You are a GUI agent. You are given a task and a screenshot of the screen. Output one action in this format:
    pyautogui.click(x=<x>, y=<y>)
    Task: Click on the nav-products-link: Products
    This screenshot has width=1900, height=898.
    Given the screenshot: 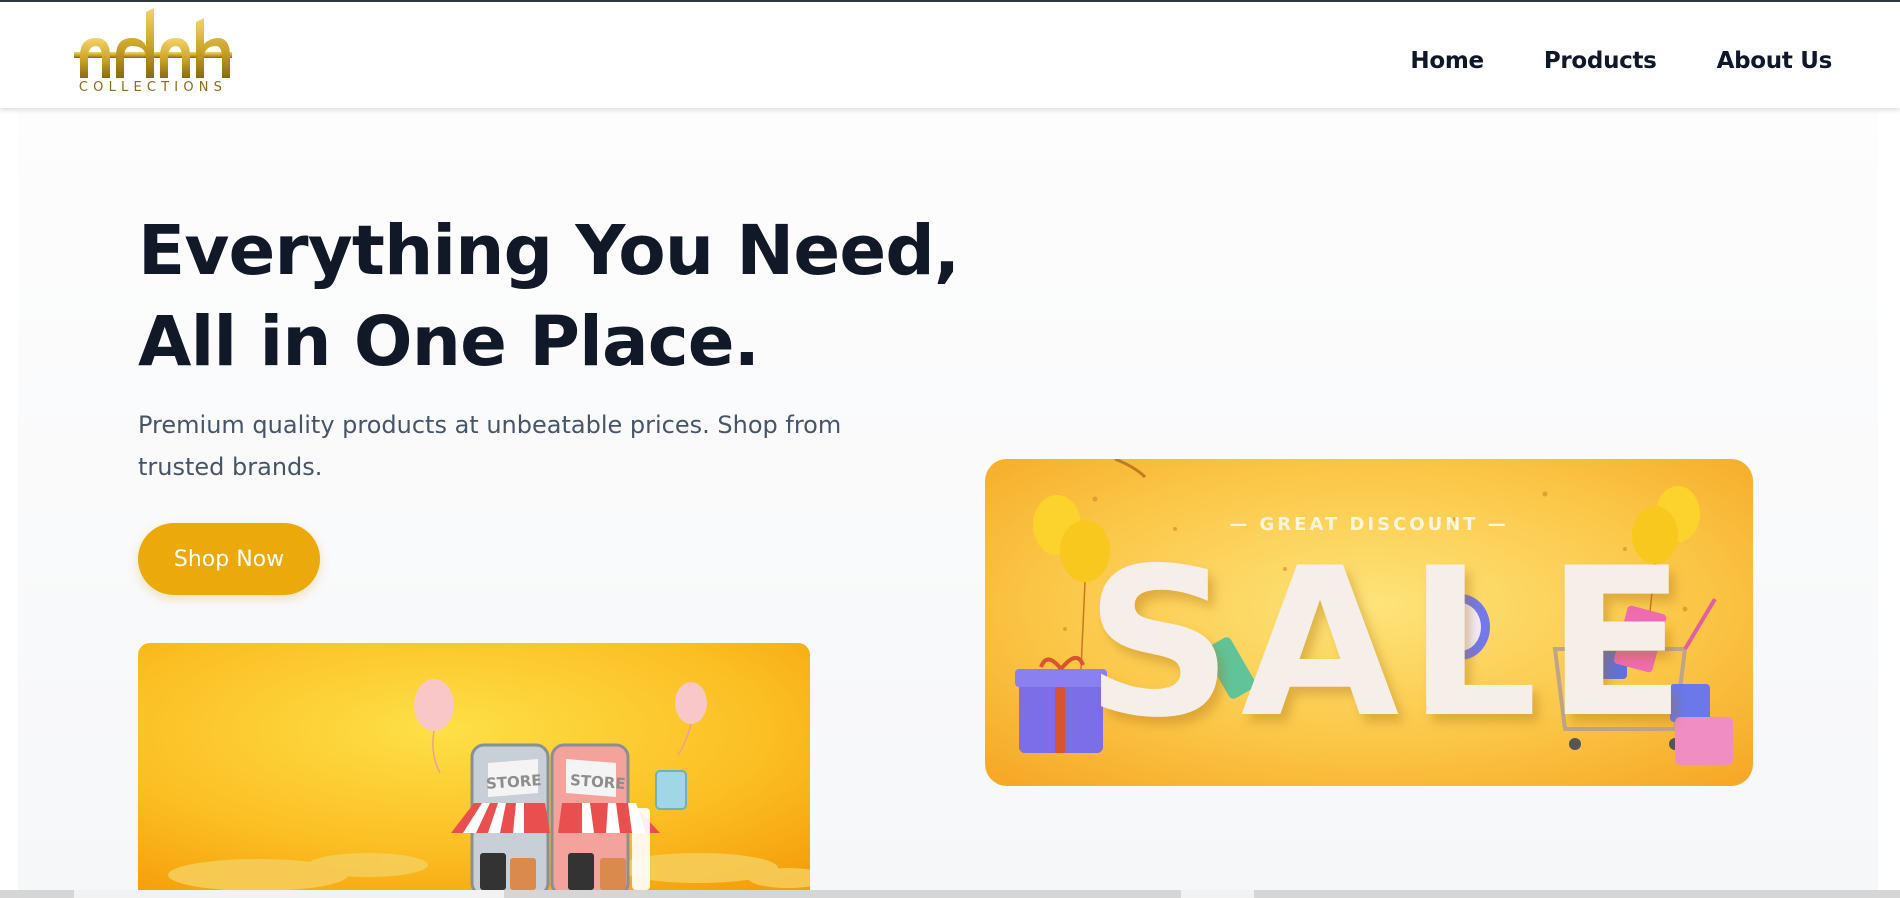 What is the action you would take?
    pyautogui.click(x=1600, y=61)
    